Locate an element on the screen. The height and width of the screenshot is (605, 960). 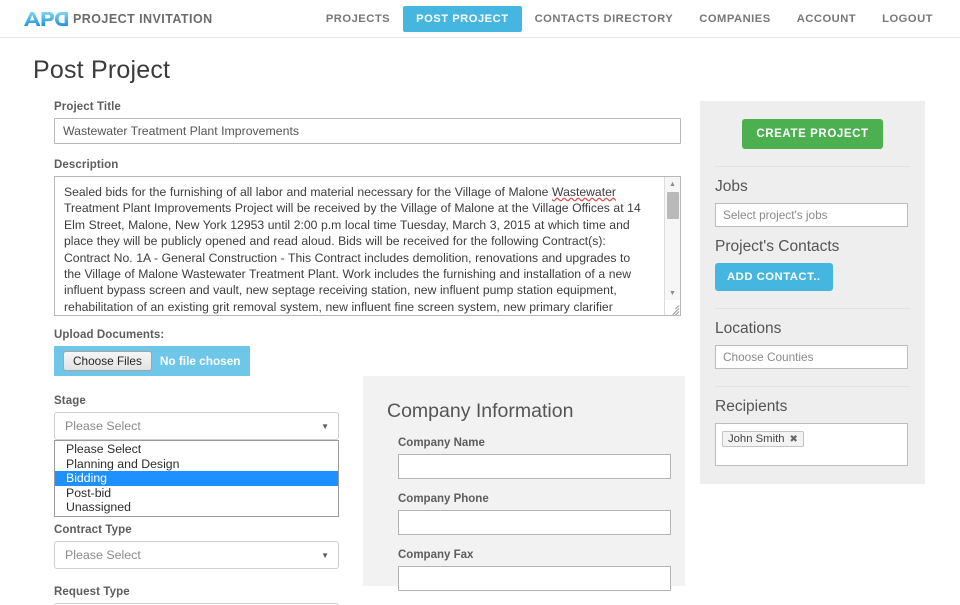
company-name-label: Company Name is located at coordinates (441, 443).